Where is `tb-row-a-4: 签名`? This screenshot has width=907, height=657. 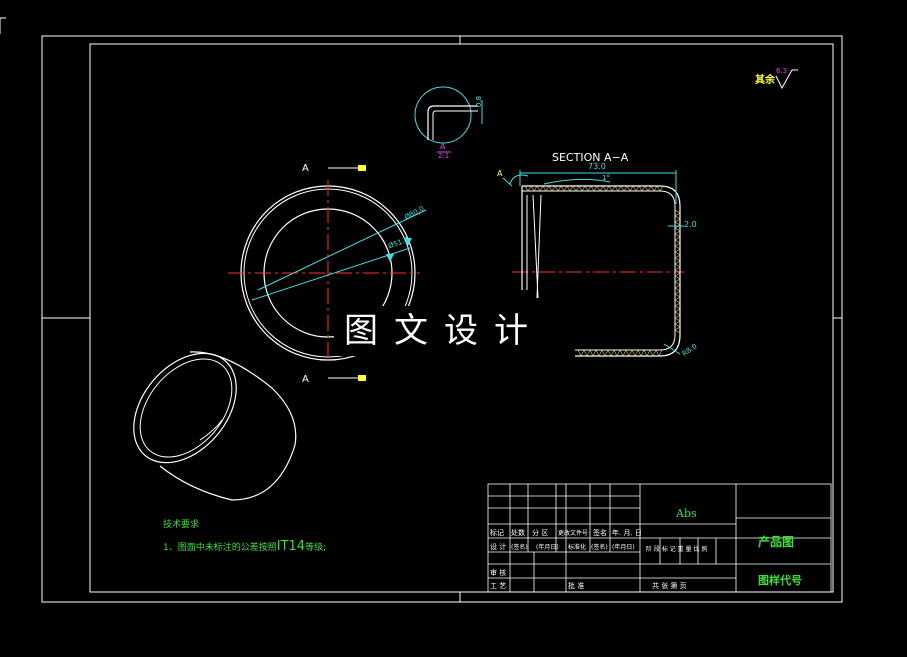 tb-row-a-4: 签名 is located at coordinates (600, 533).